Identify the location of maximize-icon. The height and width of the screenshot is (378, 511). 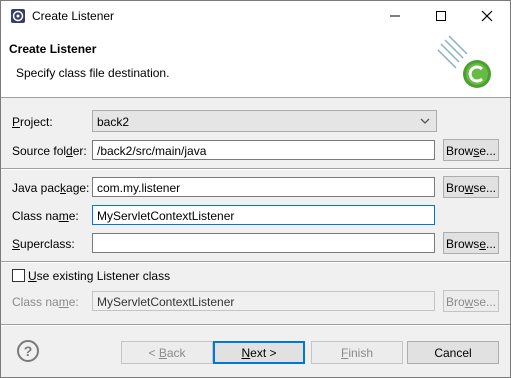
(441, 16).